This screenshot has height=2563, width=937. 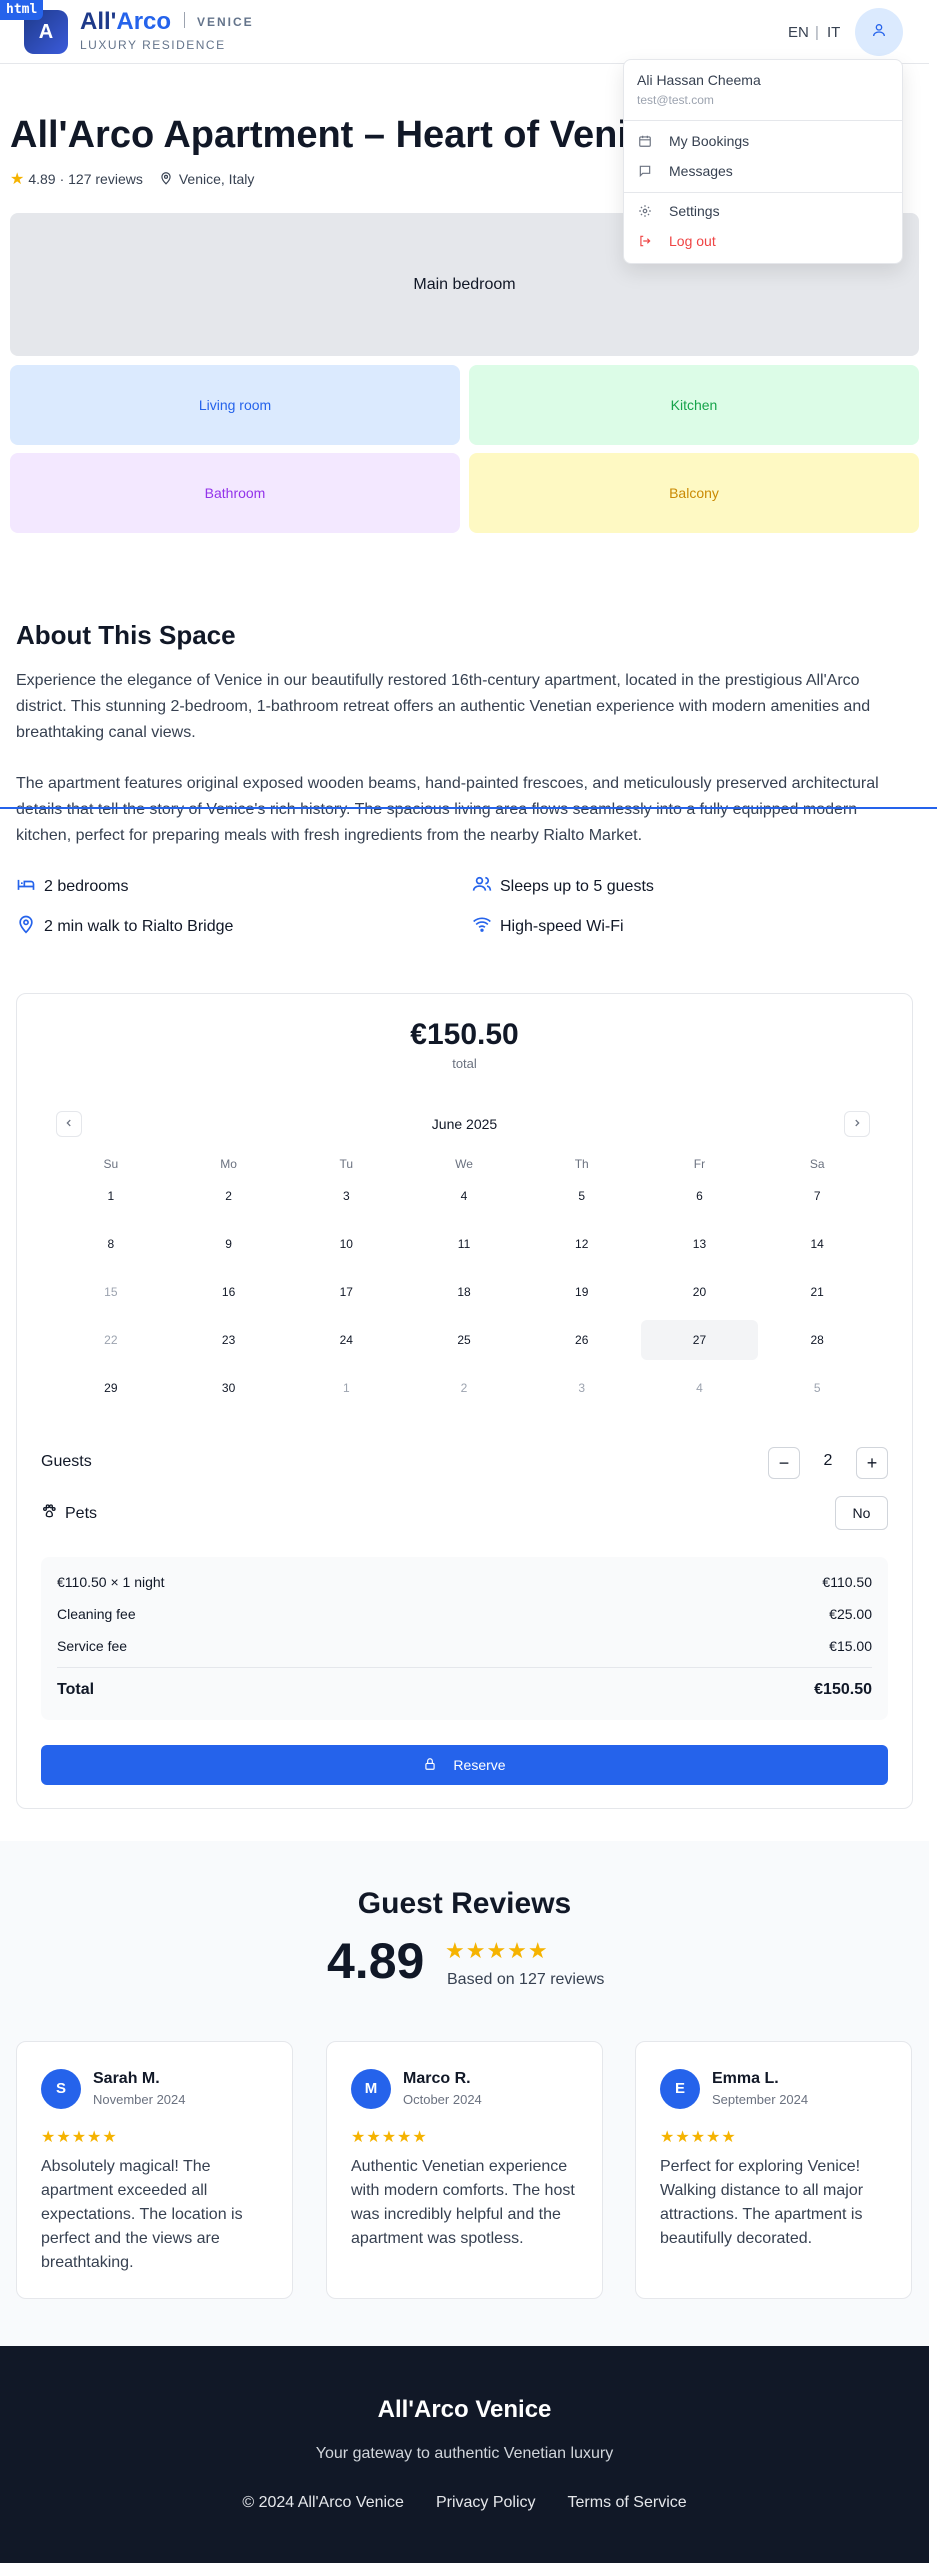 What do you see at coordinates (760, 2099) in the screenshot?
I see `review-date: September 2024` at bounding box center [760, 2099].